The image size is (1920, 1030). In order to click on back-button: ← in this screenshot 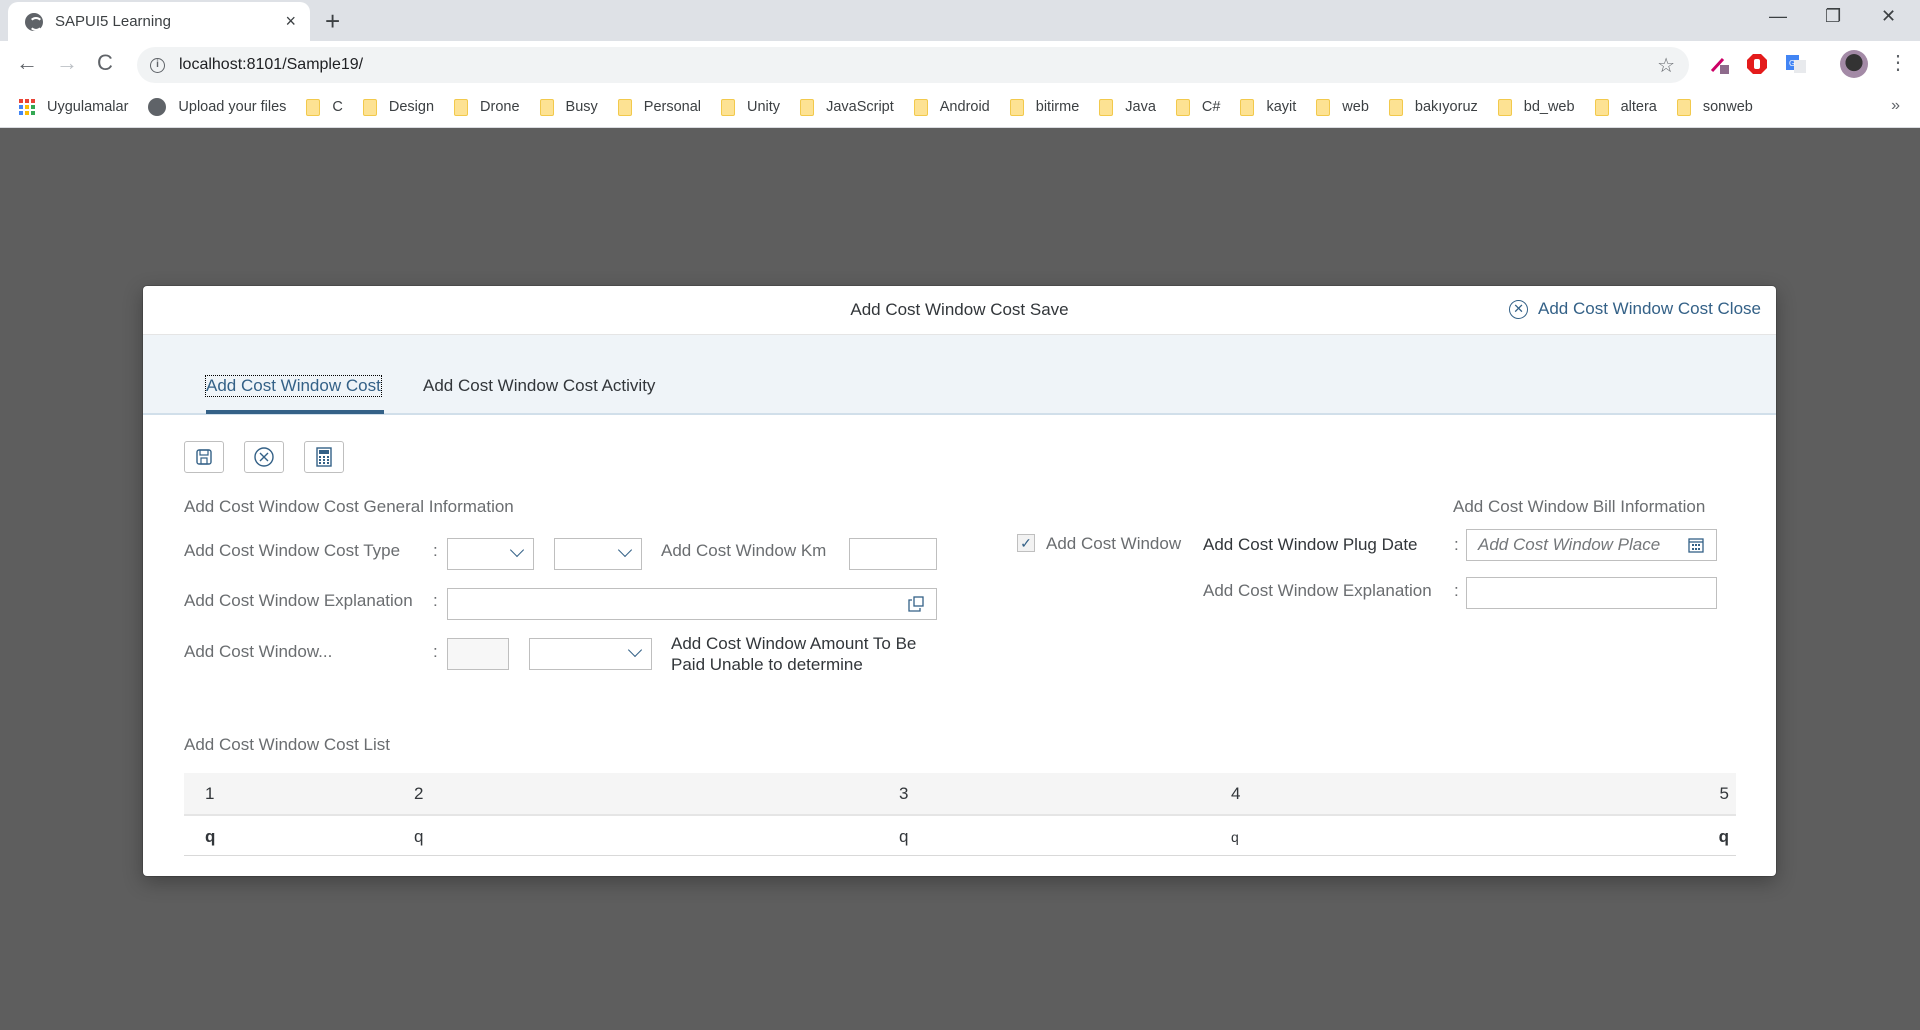, I will do `click(27, 63)`.